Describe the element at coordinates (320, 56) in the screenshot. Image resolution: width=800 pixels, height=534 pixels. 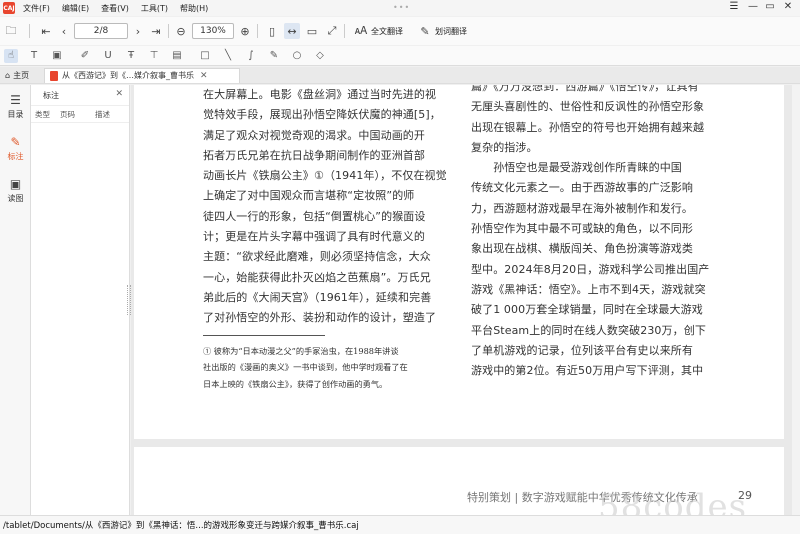
I see `eraser-icon: ◇` at that location.